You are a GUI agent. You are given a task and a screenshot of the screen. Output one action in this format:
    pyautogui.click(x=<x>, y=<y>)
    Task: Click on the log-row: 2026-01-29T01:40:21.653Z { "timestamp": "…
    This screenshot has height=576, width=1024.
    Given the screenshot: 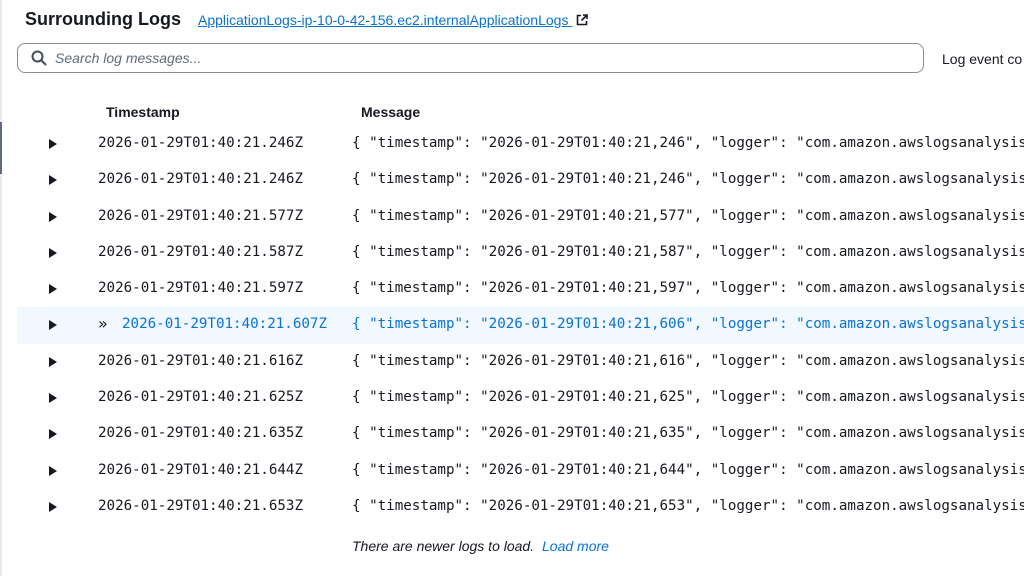 What is the action you would take?
    pyautogui.click(x=512, y=507)
    